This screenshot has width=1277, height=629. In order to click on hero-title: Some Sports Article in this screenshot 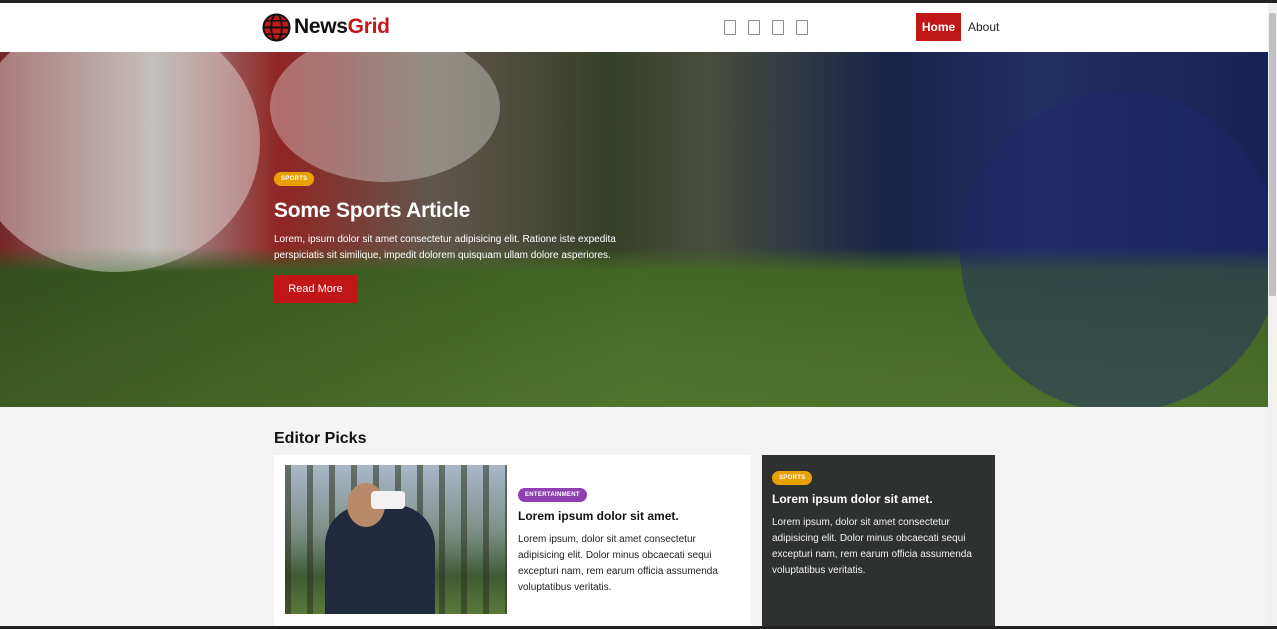, I will do `click(464, 211)`.